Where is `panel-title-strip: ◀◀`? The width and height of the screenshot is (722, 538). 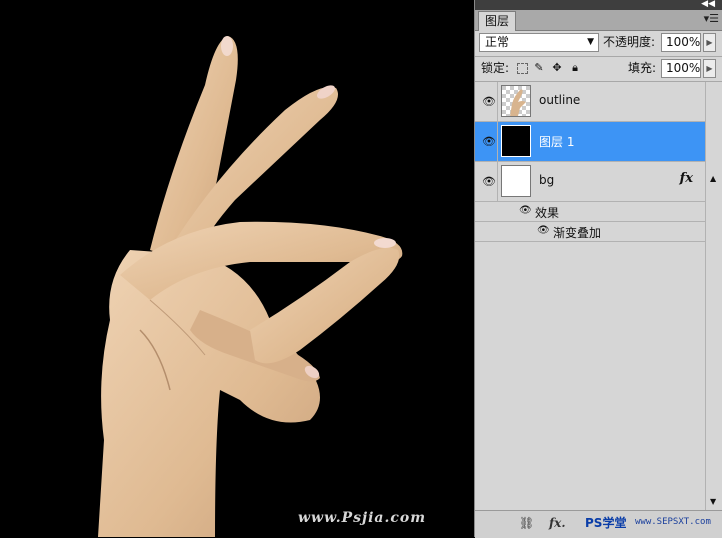
panel-title-strip: ◀◀ is located at coordinates (598, 5).